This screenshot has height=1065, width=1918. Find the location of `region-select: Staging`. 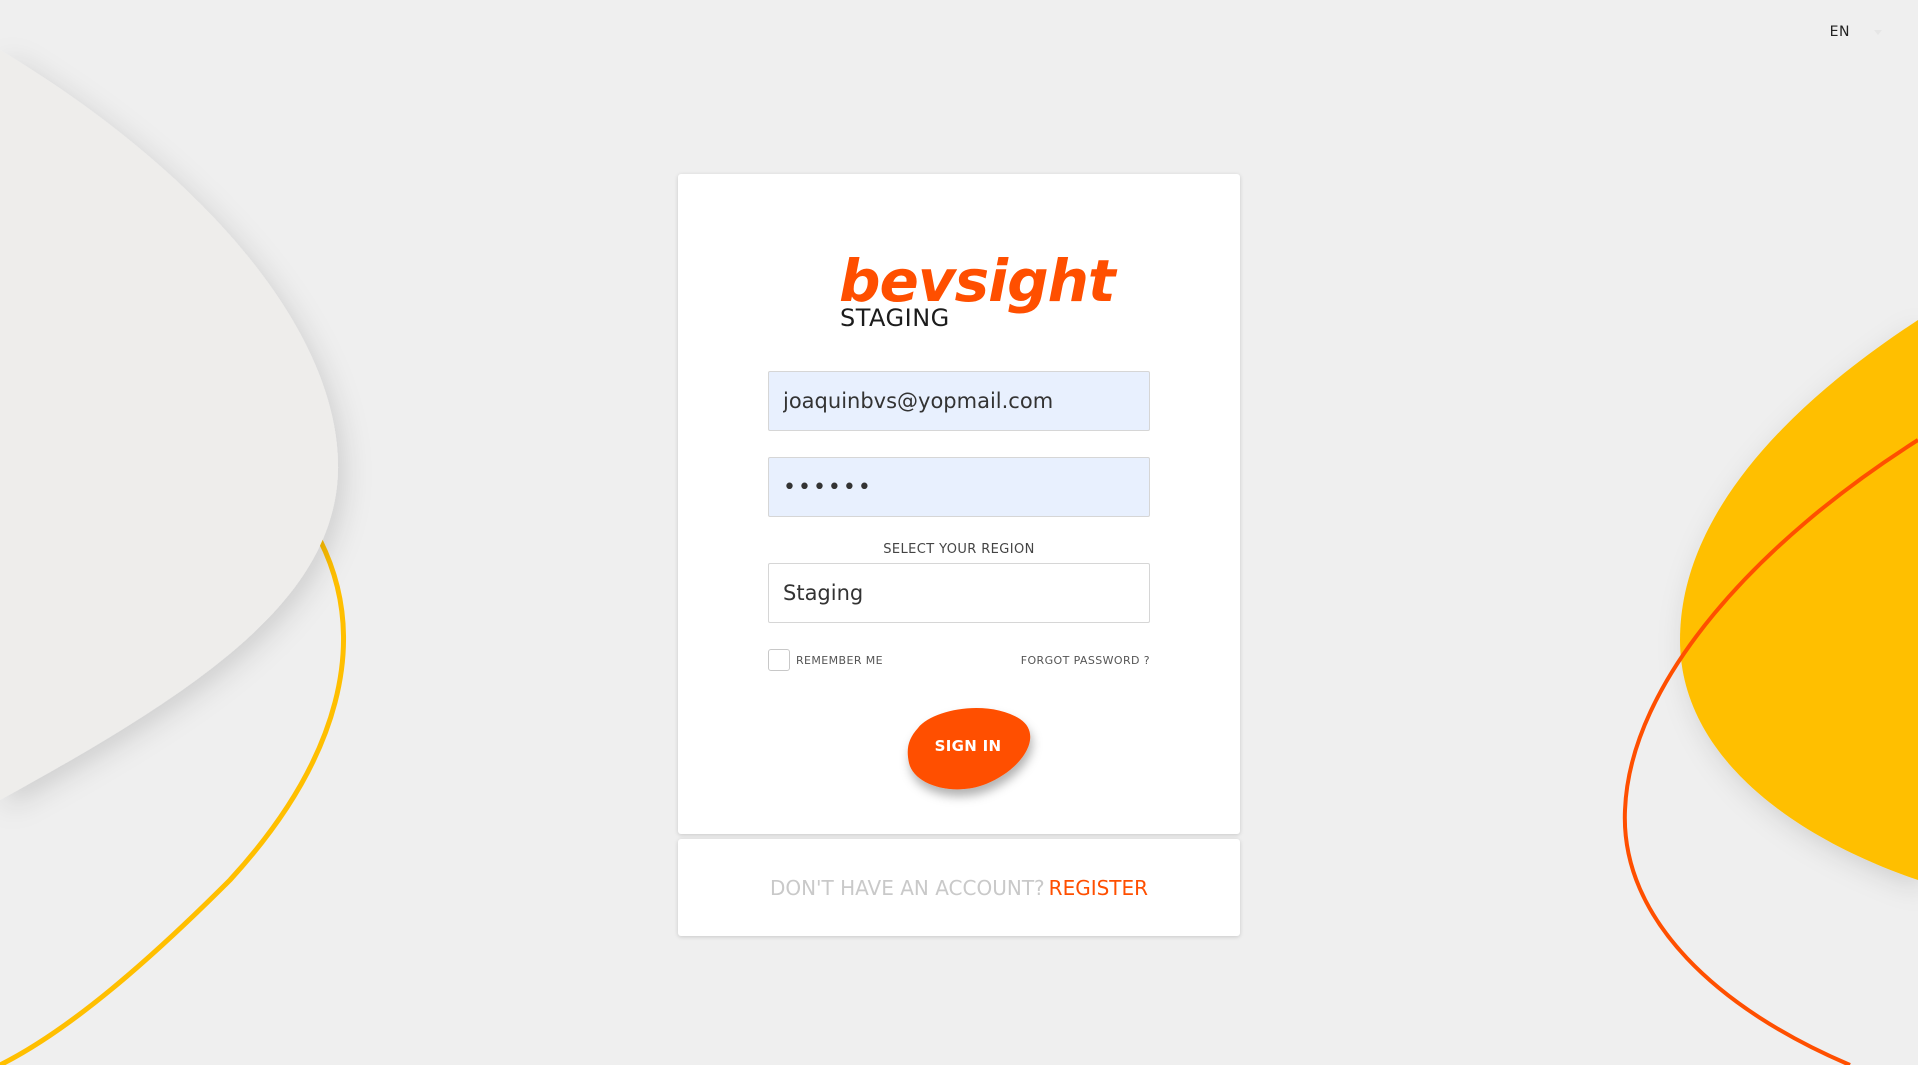

region-select: Staging is located at coordinates (959, 593).